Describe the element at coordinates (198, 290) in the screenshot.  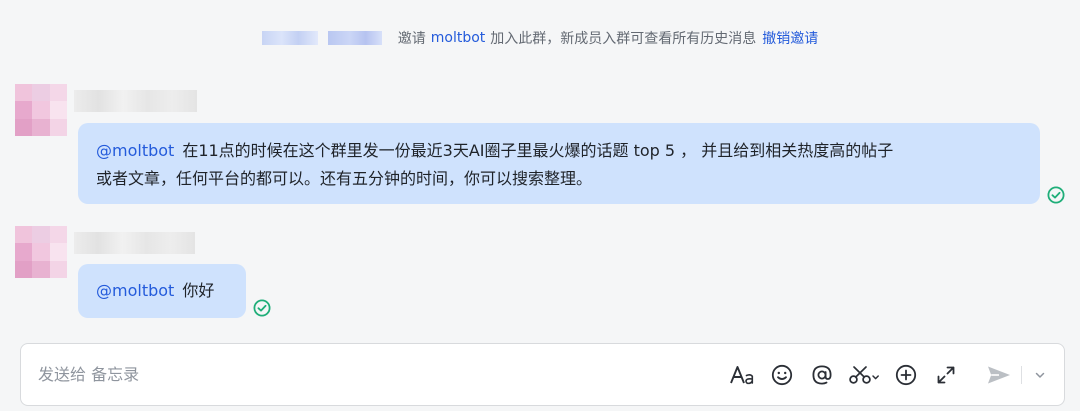
I see `message-text: 你好` at that location.